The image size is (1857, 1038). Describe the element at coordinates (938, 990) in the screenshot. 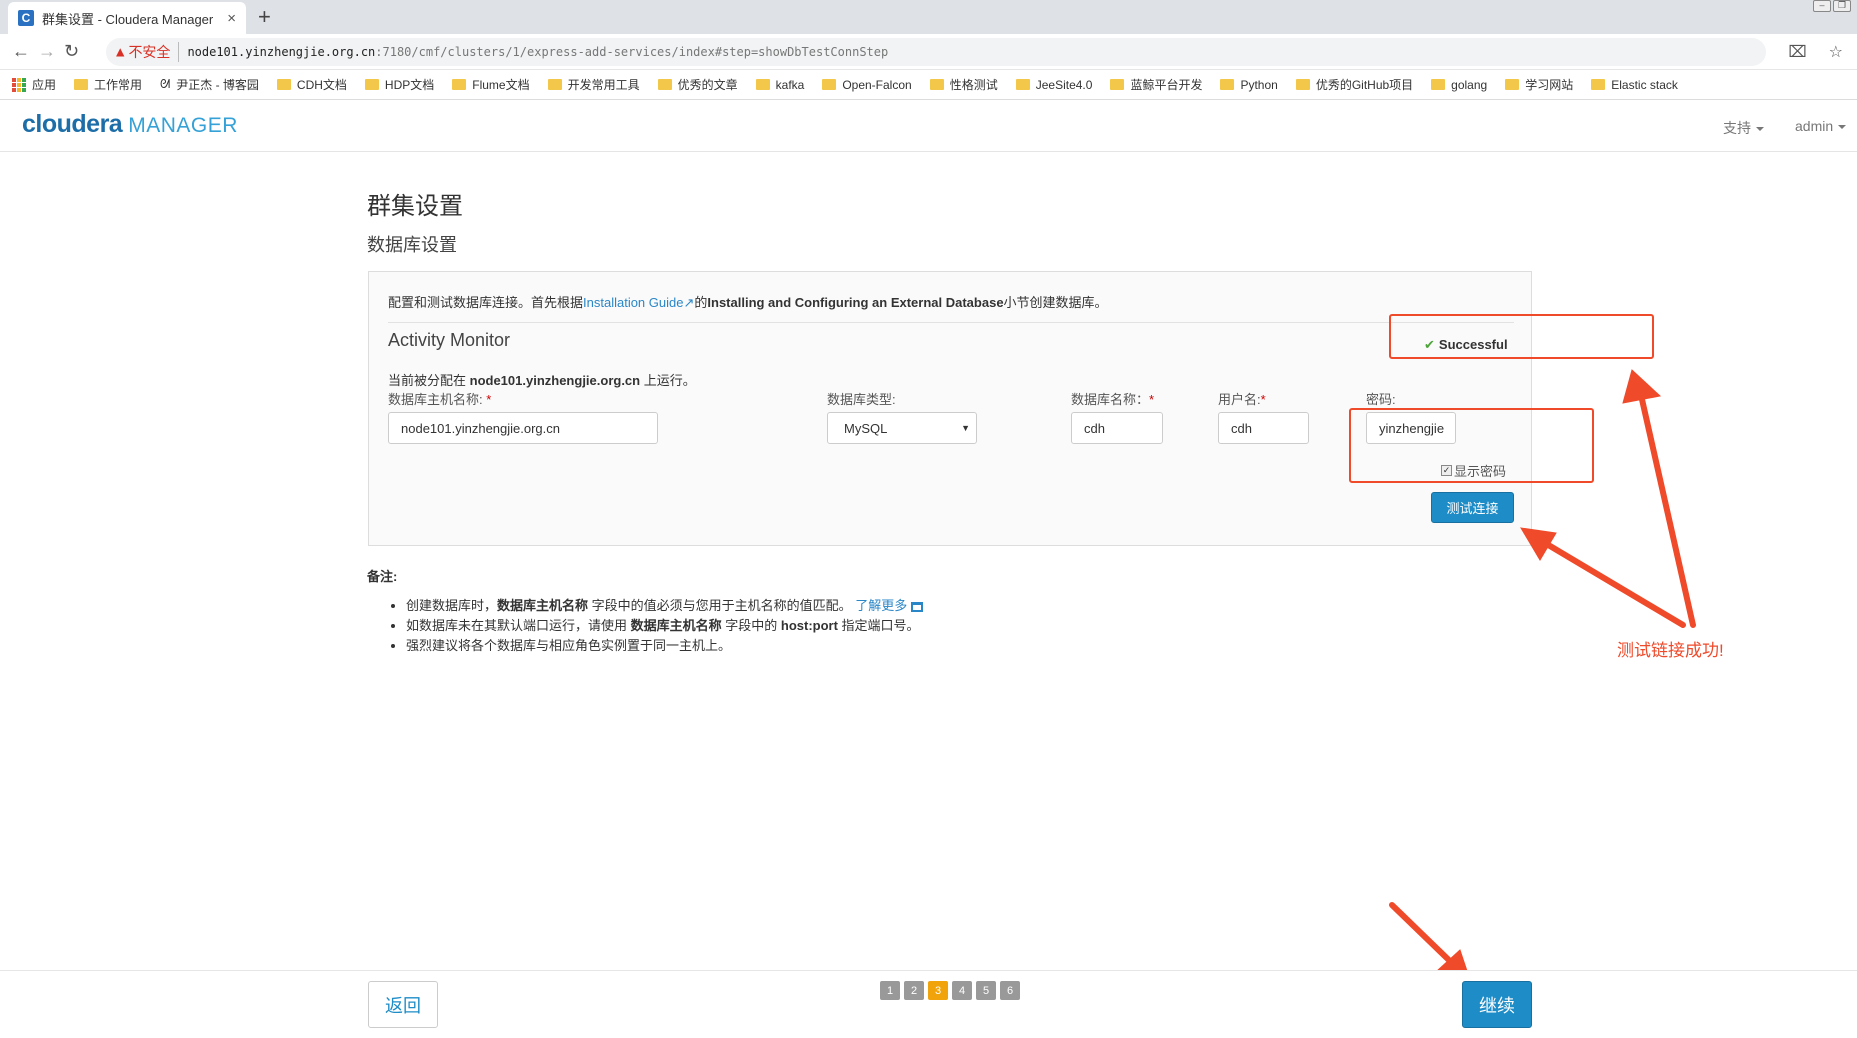

I see `step-3-current: 3` at that location.